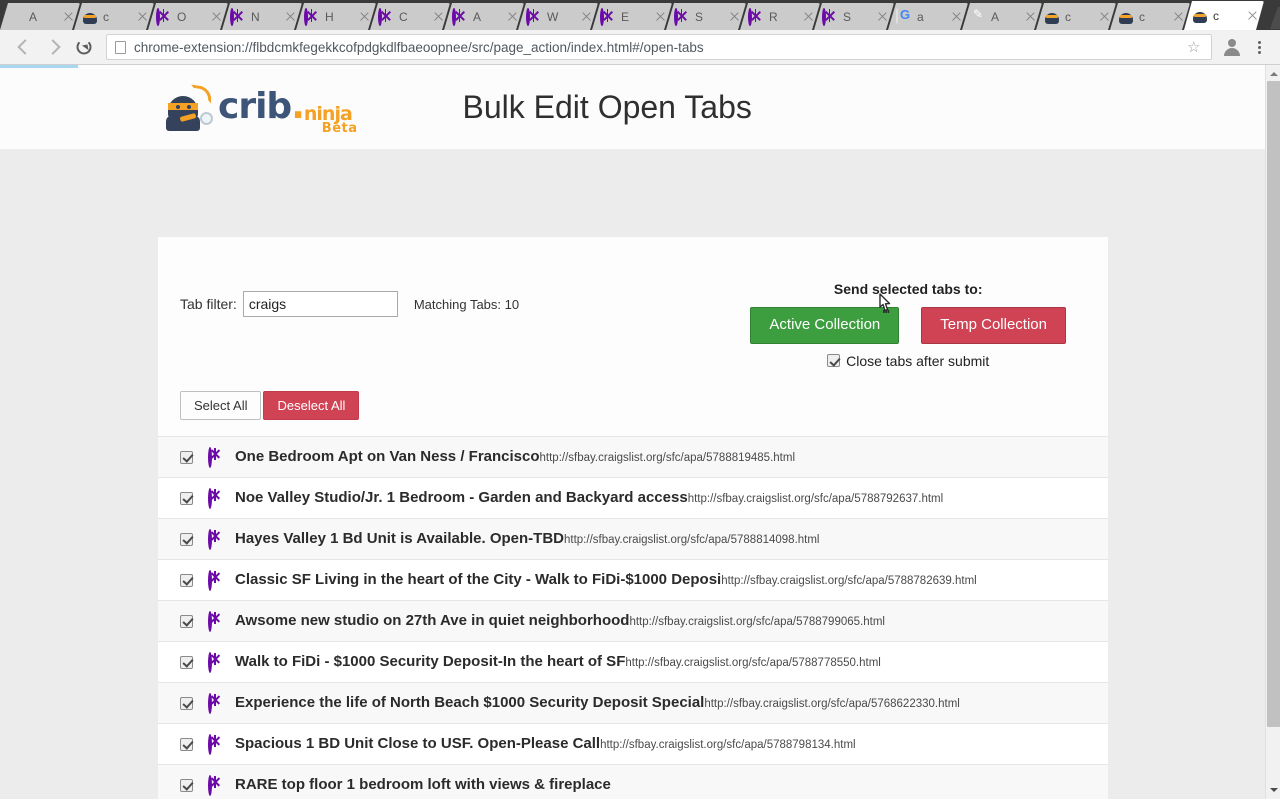 Image resolution: width=1280 pixels, height=800 pixels. What do you see at coordinates (24, 47) in the screenshot?
I see `back-button` at bounding box center [24, 47].